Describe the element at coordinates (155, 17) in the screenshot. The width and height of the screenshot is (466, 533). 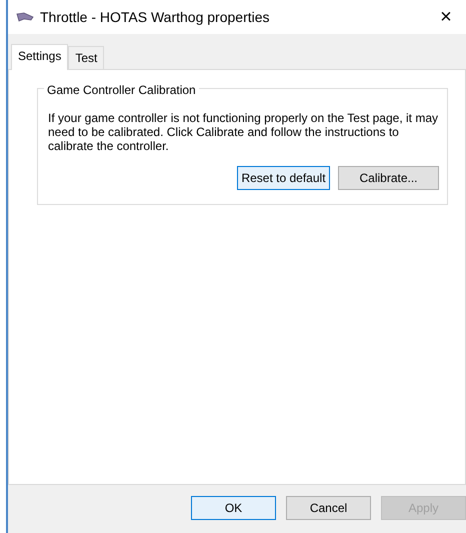
I see `window-title: Throttle - HOTAS Warthog properties` at that location.